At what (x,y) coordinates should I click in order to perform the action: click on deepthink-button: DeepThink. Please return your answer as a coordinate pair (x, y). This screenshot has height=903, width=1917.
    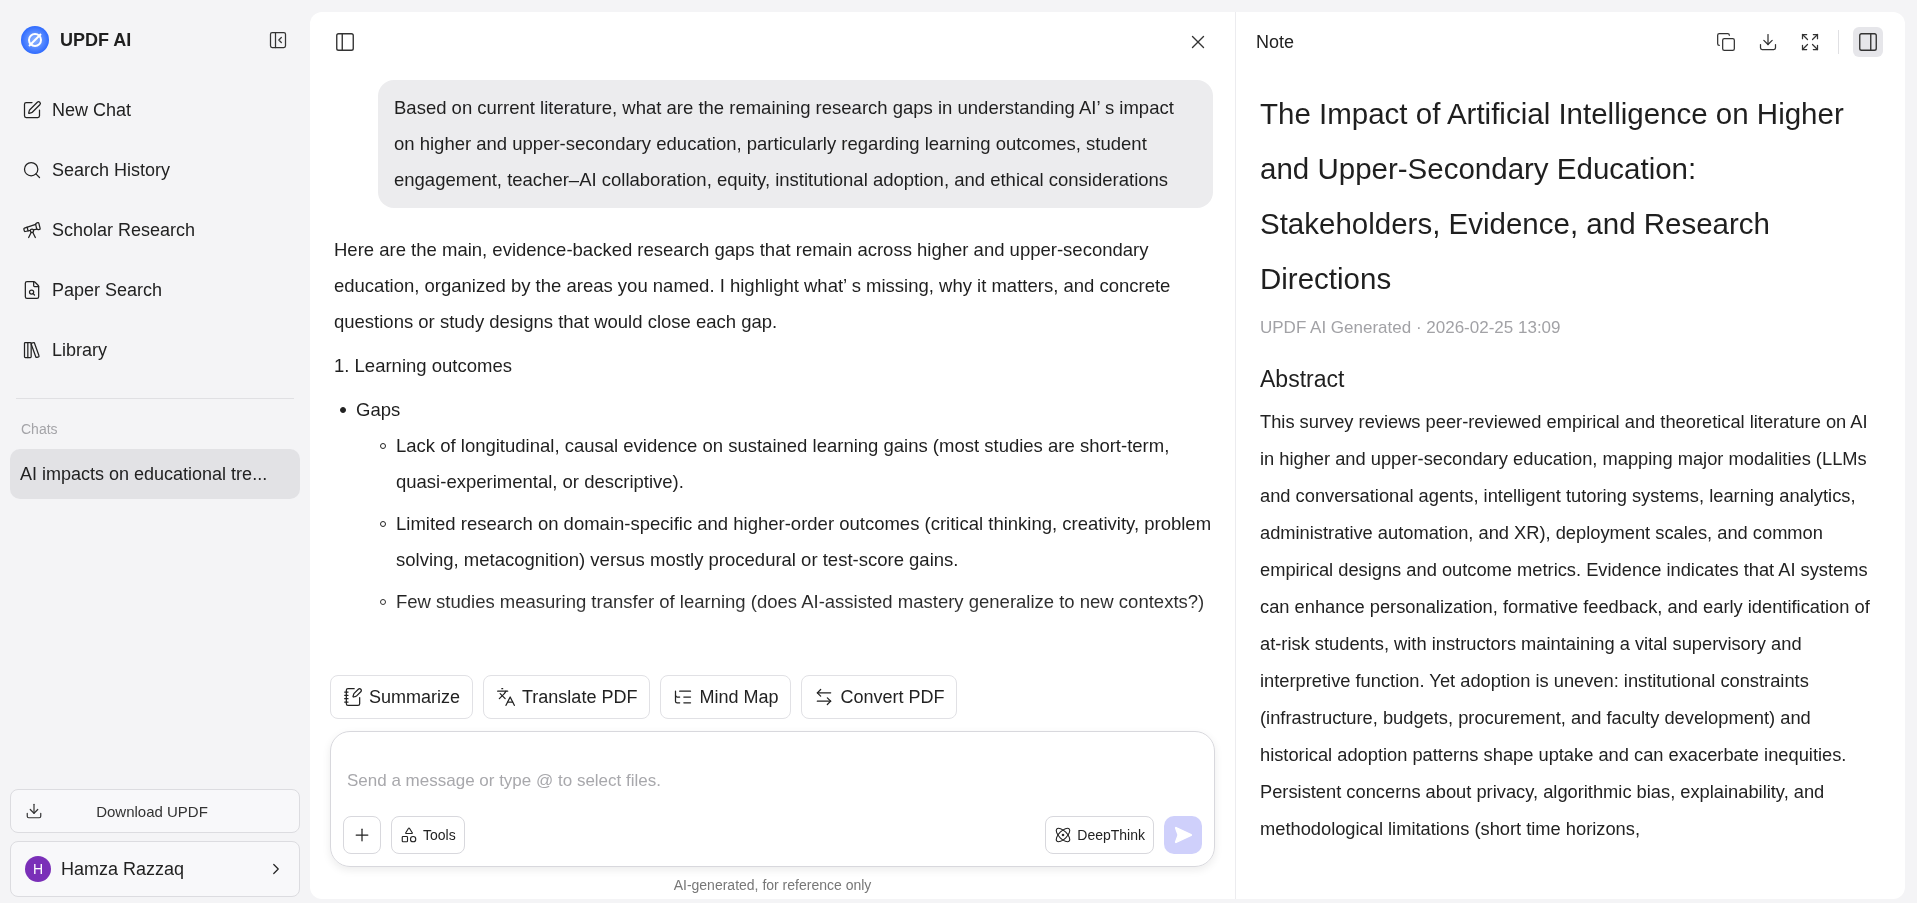
    Looking at the image, I should click on (1099, 835).